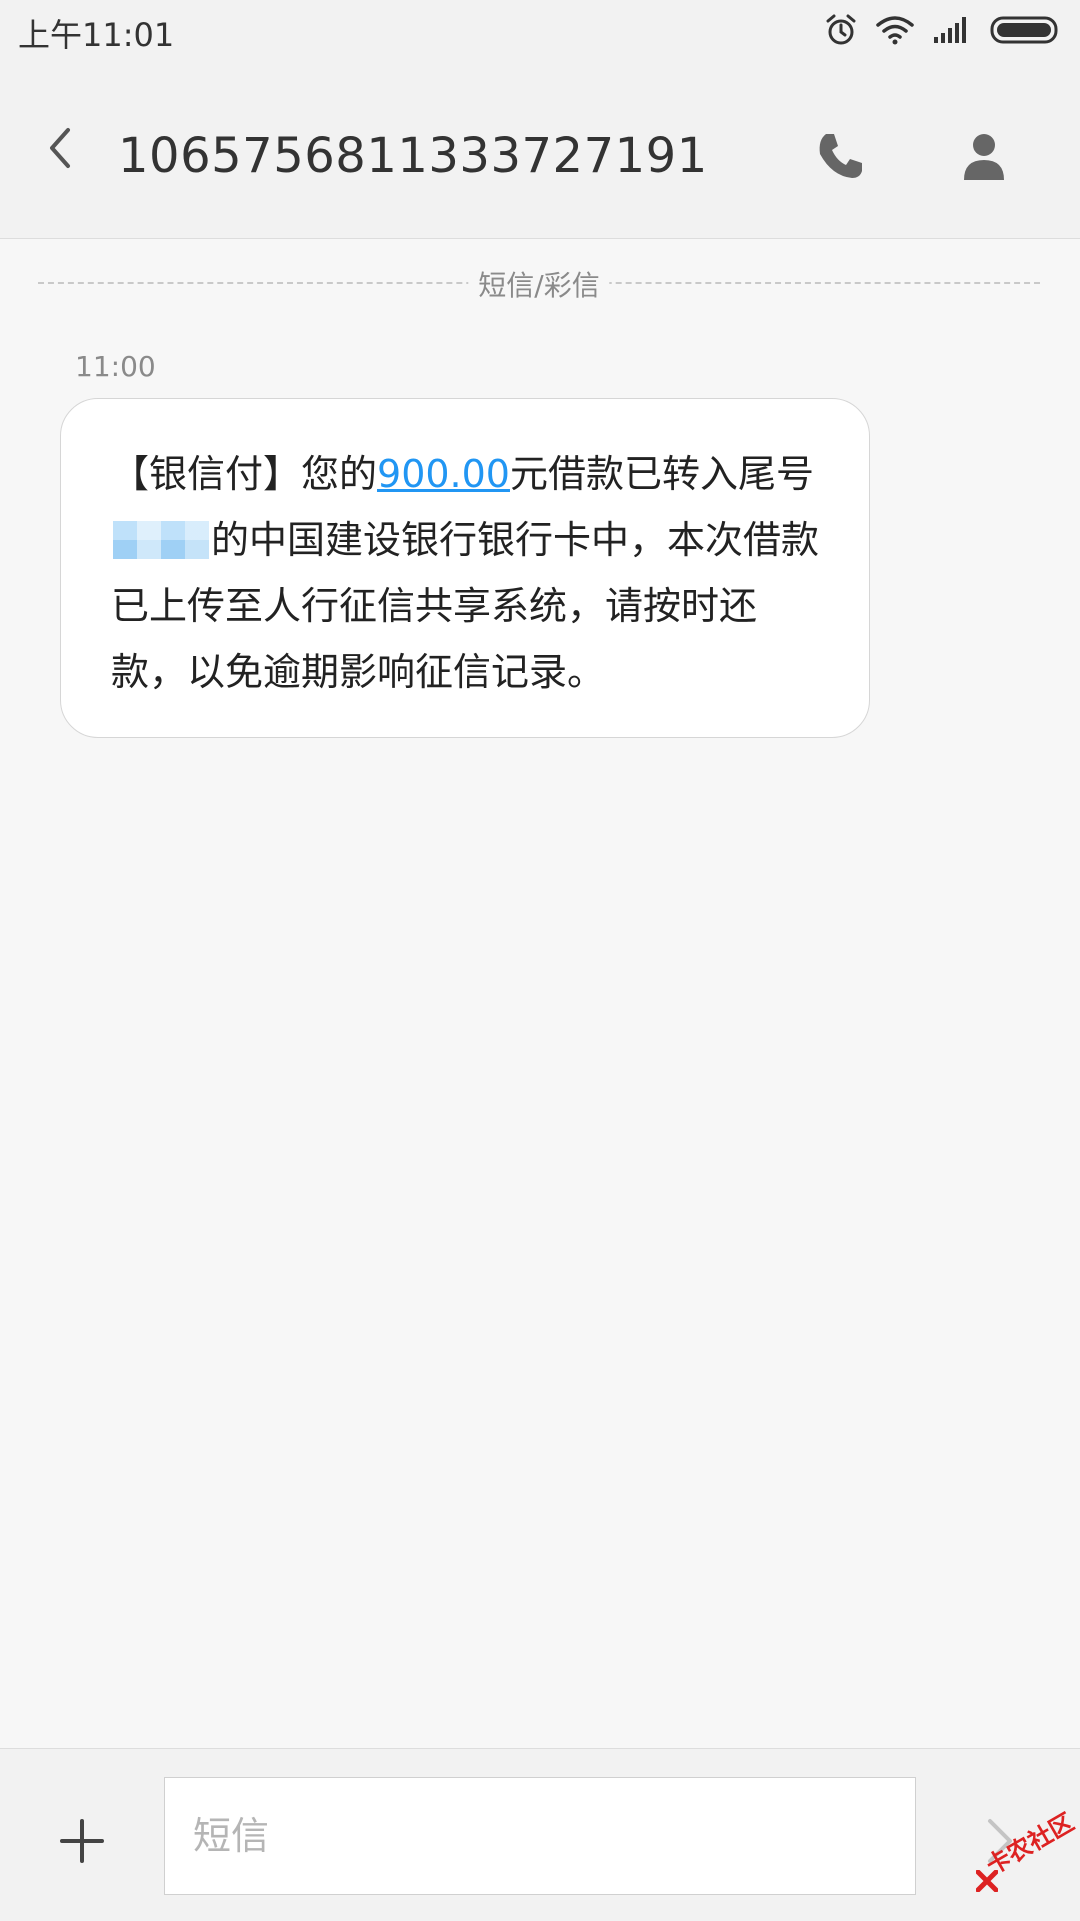 This screenshot has height=1921, width=1080. What do you see at coordinates (841, 30) in the screenshot?
I see `alarm-icon` at bounding box center [841, 30].